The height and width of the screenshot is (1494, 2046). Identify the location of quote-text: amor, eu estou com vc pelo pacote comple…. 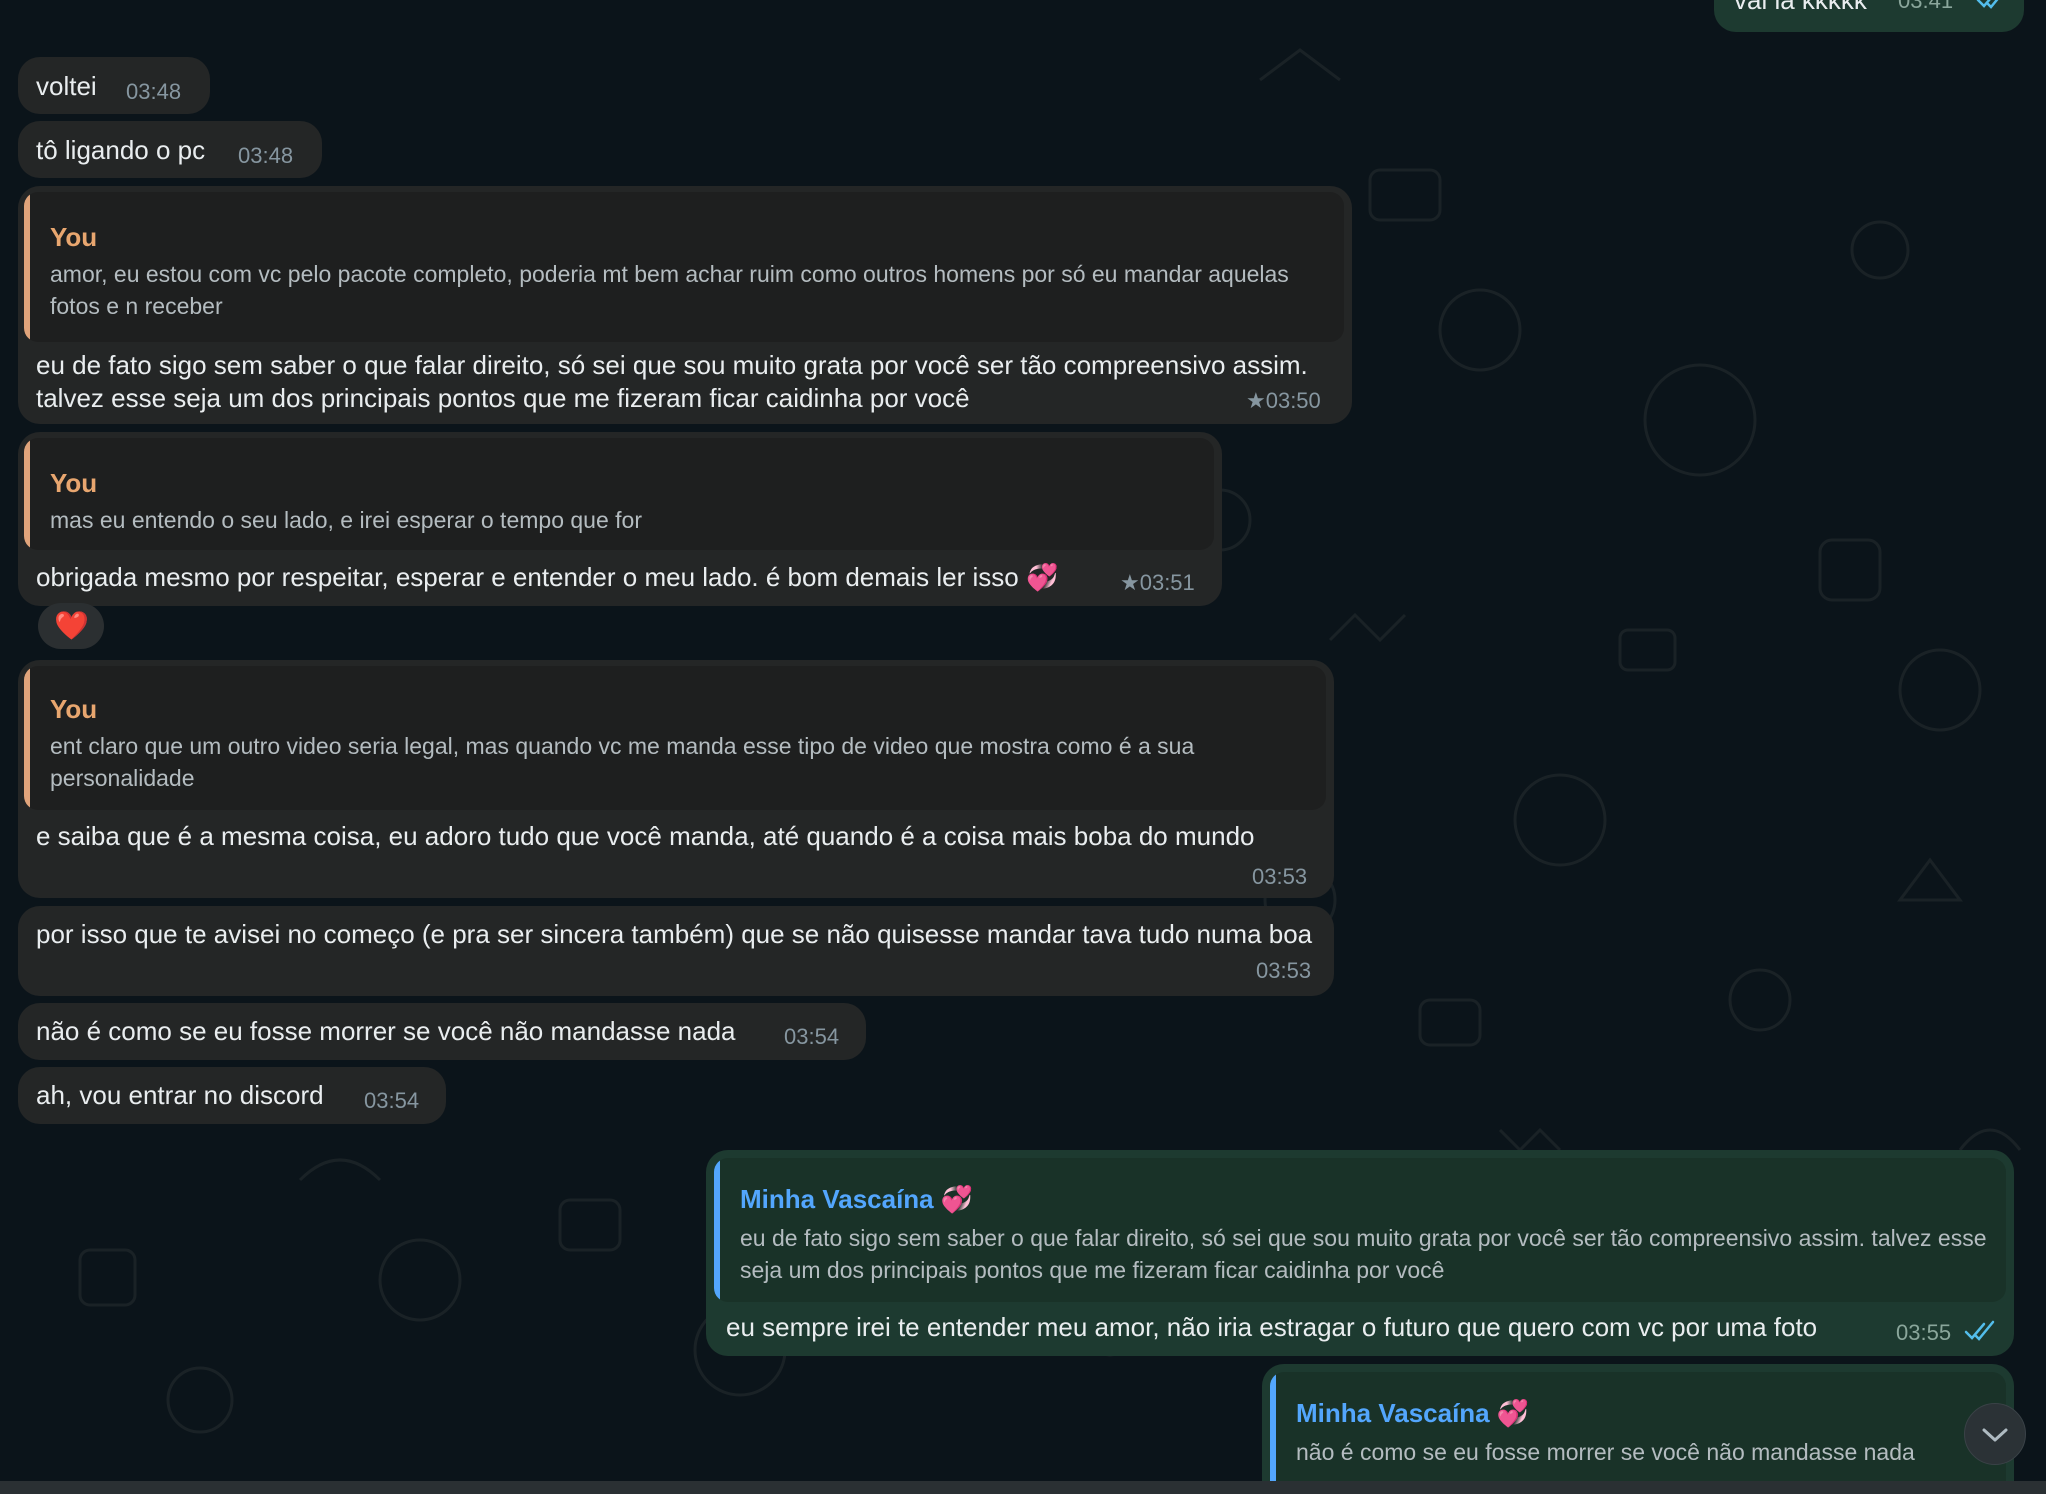
(669, 290).